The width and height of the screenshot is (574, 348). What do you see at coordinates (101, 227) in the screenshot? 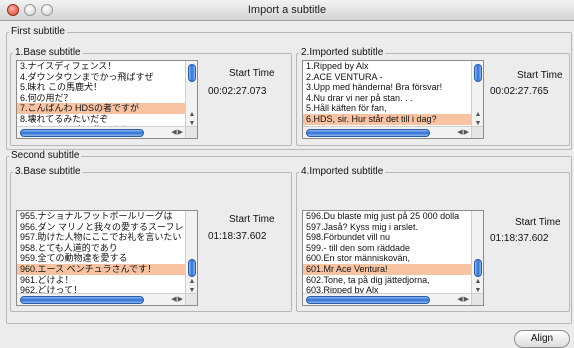
I see `list-item: 956.ダン マリノと我々の愛するスーフレ` at bounding box center [101, 227].